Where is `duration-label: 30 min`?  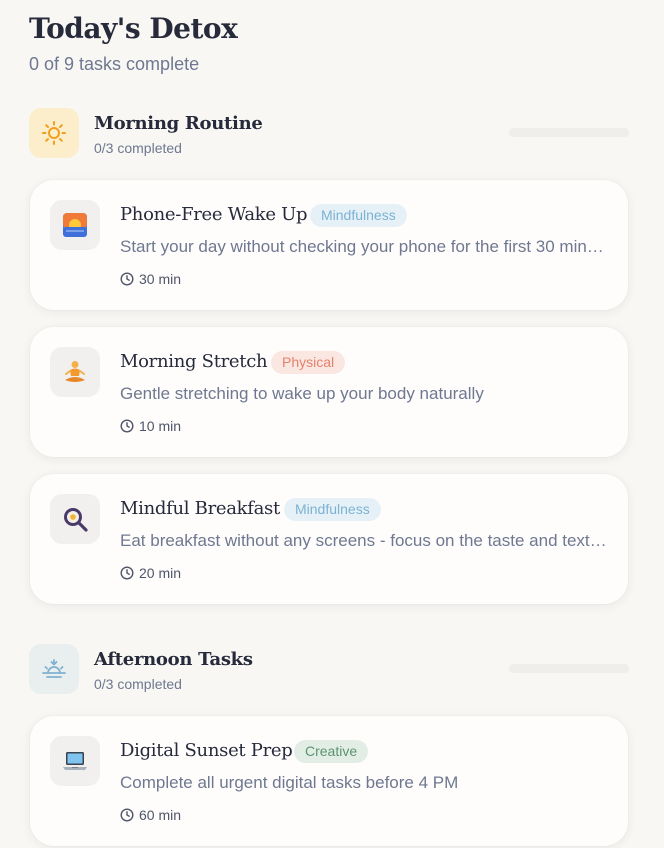 duration-label: 30 min is located at coordinates (160, 279).